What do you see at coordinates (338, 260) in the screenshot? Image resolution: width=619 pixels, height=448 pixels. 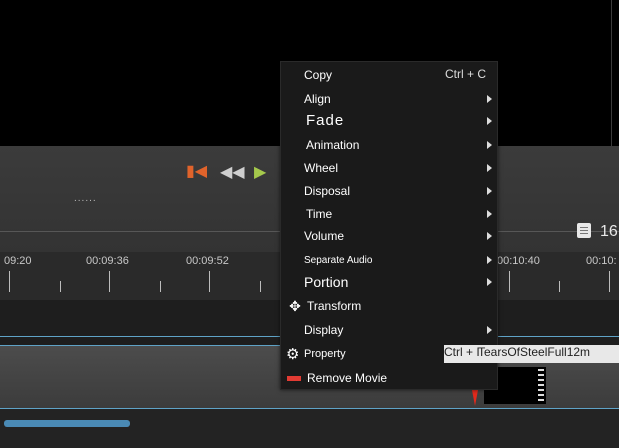 I see `menu-item-label: Separate Audio` at bounding box center [338, 260].